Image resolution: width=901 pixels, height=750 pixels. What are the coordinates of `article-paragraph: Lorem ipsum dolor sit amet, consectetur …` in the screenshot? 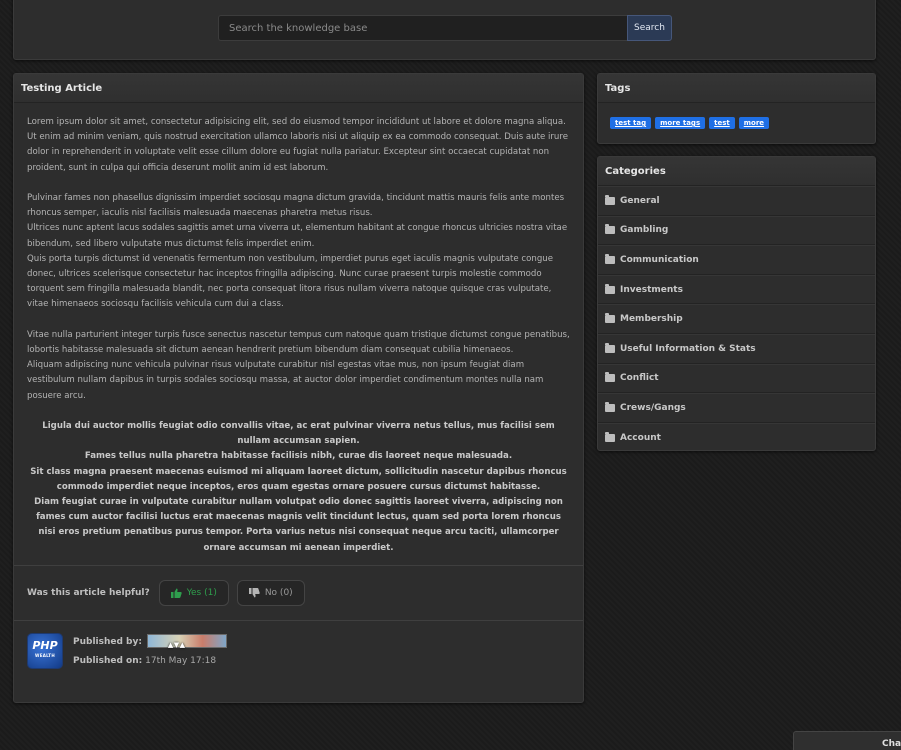 It's located at (298, 145).